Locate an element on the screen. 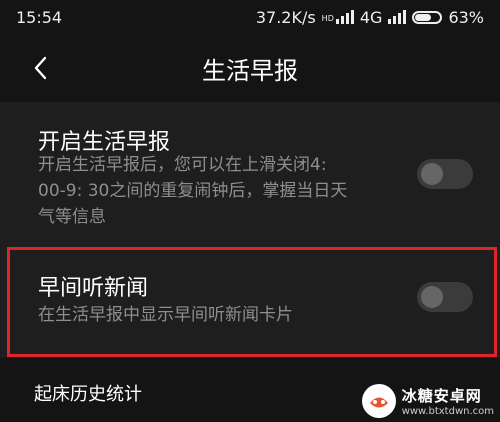 Image resolution: width=500 pixels, height=422 pixels. setting-desc-line-3: 气等信息 is located at coordinates (72, 217).